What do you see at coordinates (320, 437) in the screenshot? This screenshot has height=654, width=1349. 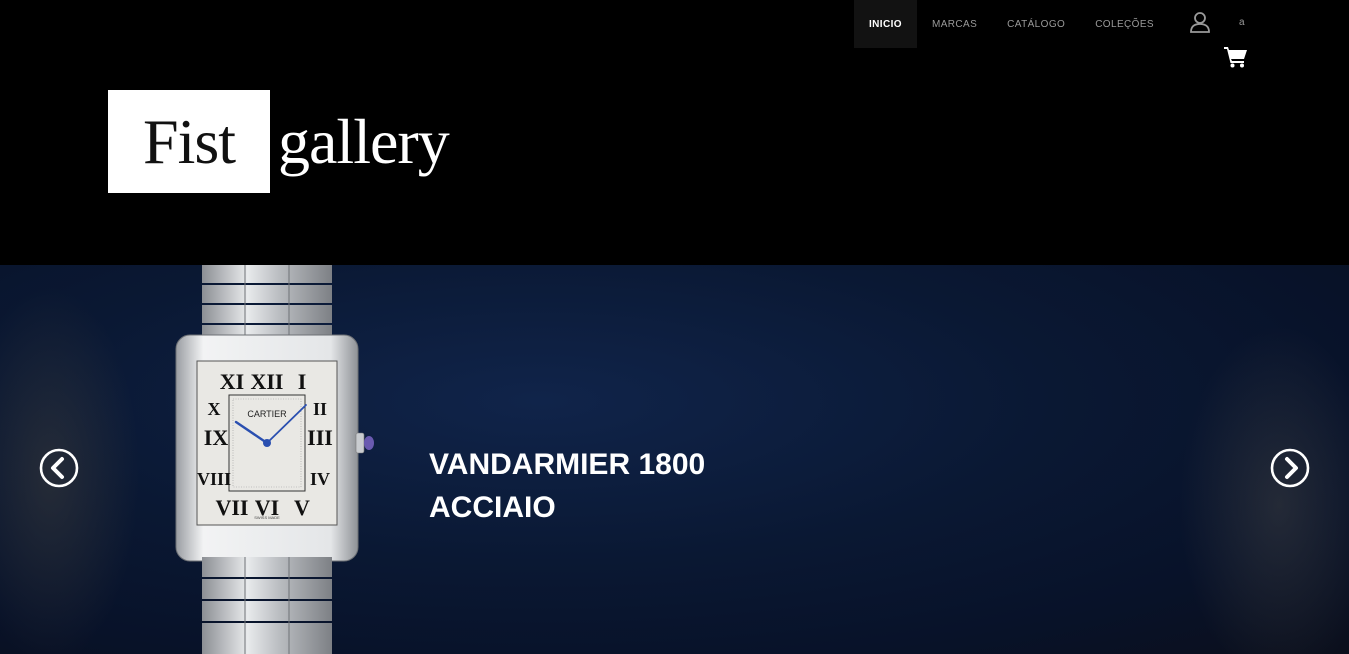 I see `svg-text: III` at bounding box center [320, 437].